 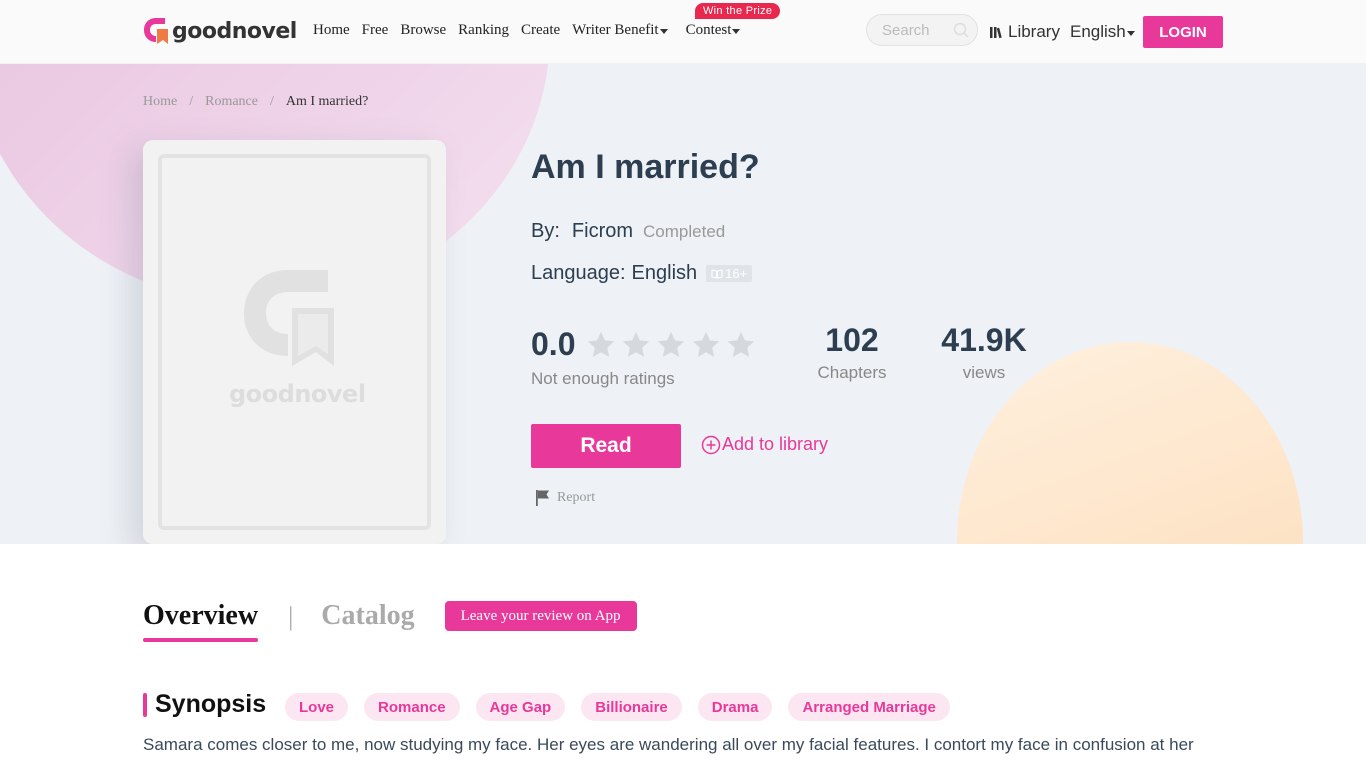 I want to click on breadcrumb-home: Home, so click(x=160, y=102).